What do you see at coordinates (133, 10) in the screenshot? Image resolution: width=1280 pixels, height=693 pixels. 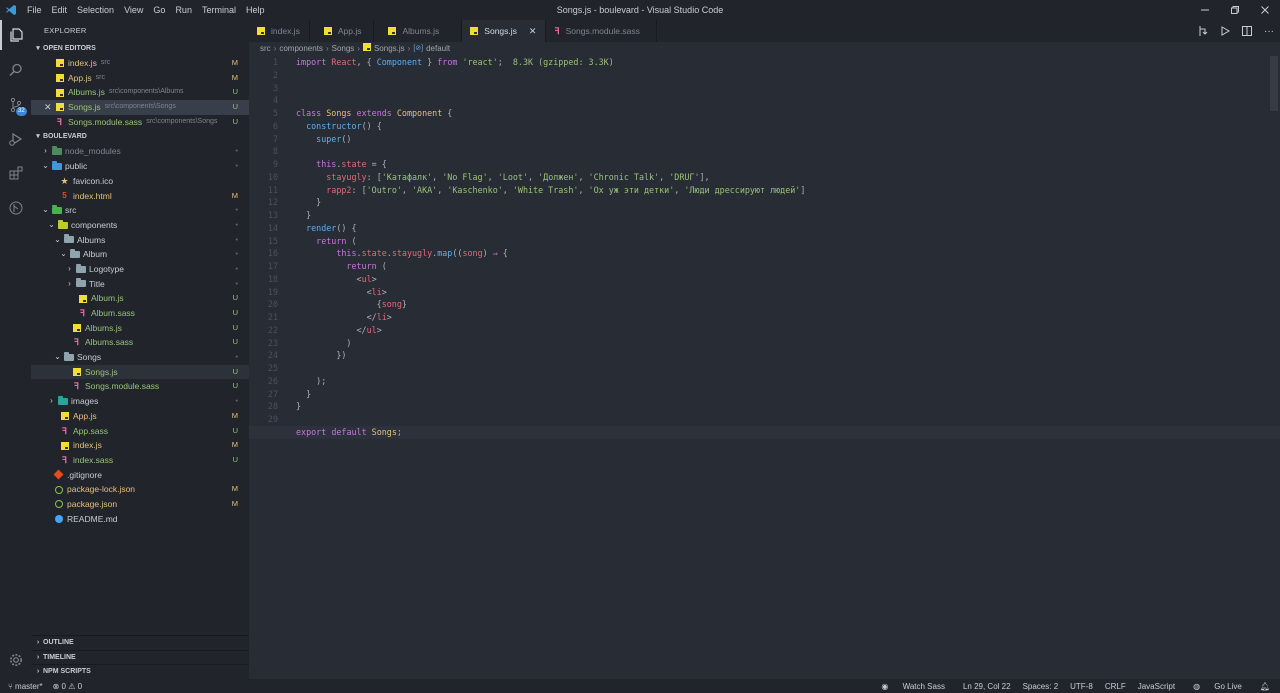 I see `menu-view: View` at bounding box center [133, 10].